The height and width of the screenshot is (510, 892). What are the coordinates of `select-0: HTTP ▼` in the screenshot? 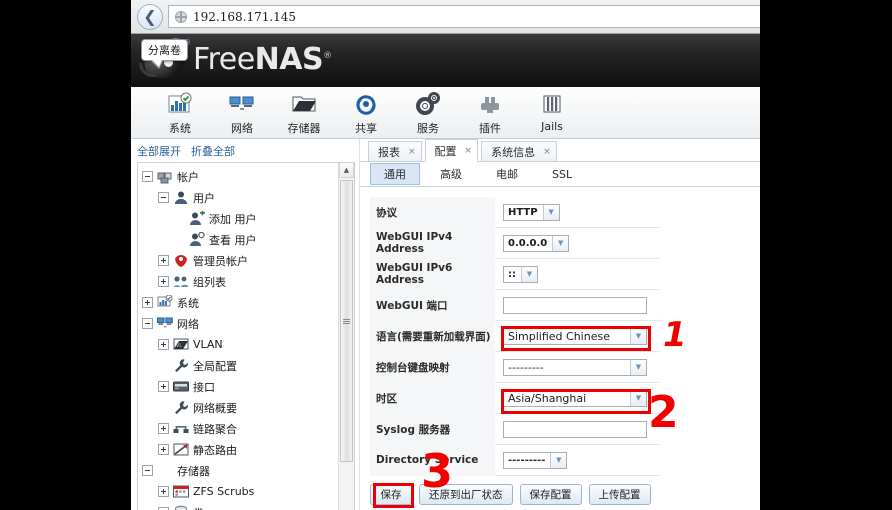 It's located at (531, 212).